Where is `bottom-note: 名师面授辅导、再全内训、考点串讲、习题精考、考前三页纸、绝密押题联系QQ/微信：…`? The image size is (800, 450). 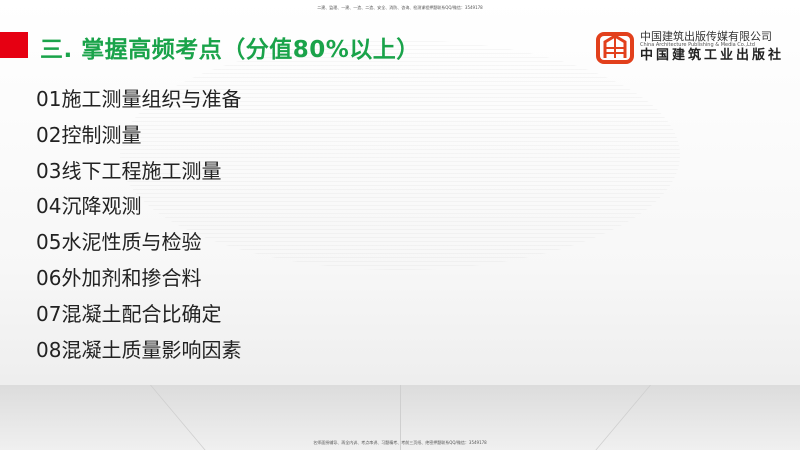 bottom-note: 名师面授辅导、再全内训、考点串讲、习题精考、考前三页纸、绝密押题联系QQ/微信：… is located at coordinates (400, 442).